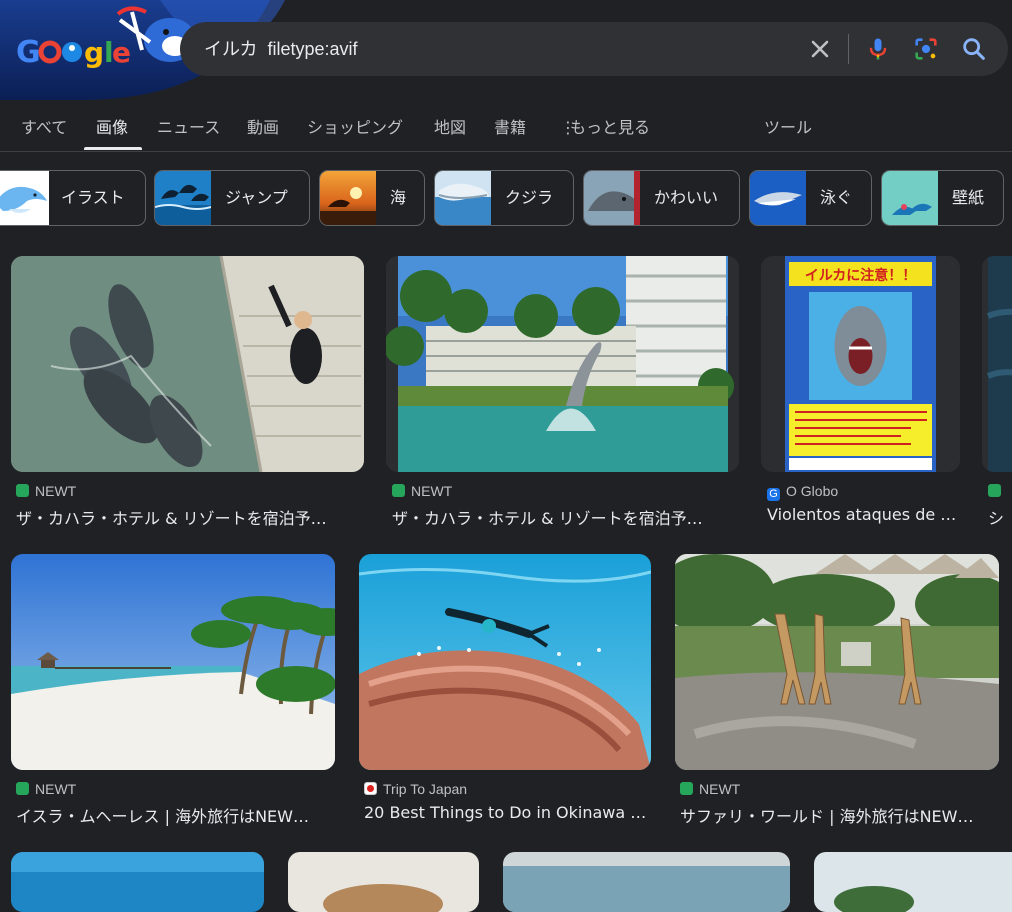  What do you see at coordinates (860, 364) in the screenshot?
I see `result-image-dolphin-warning-poster: イルカに注意！！` at bounding box center [860, 364].